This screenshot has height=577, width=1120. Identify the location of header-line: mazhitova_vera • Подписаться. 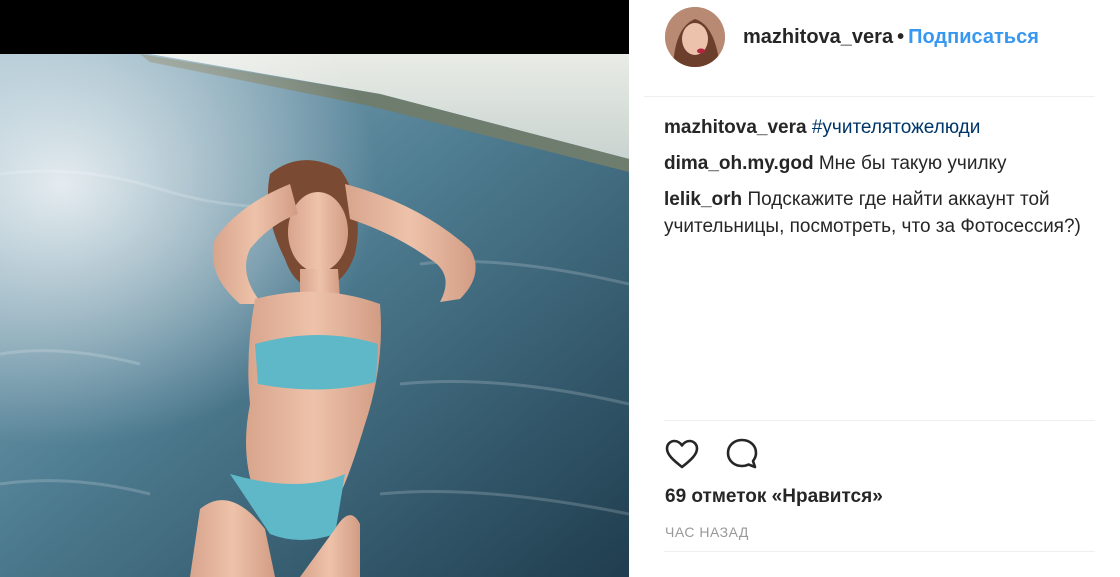
(891, 37).